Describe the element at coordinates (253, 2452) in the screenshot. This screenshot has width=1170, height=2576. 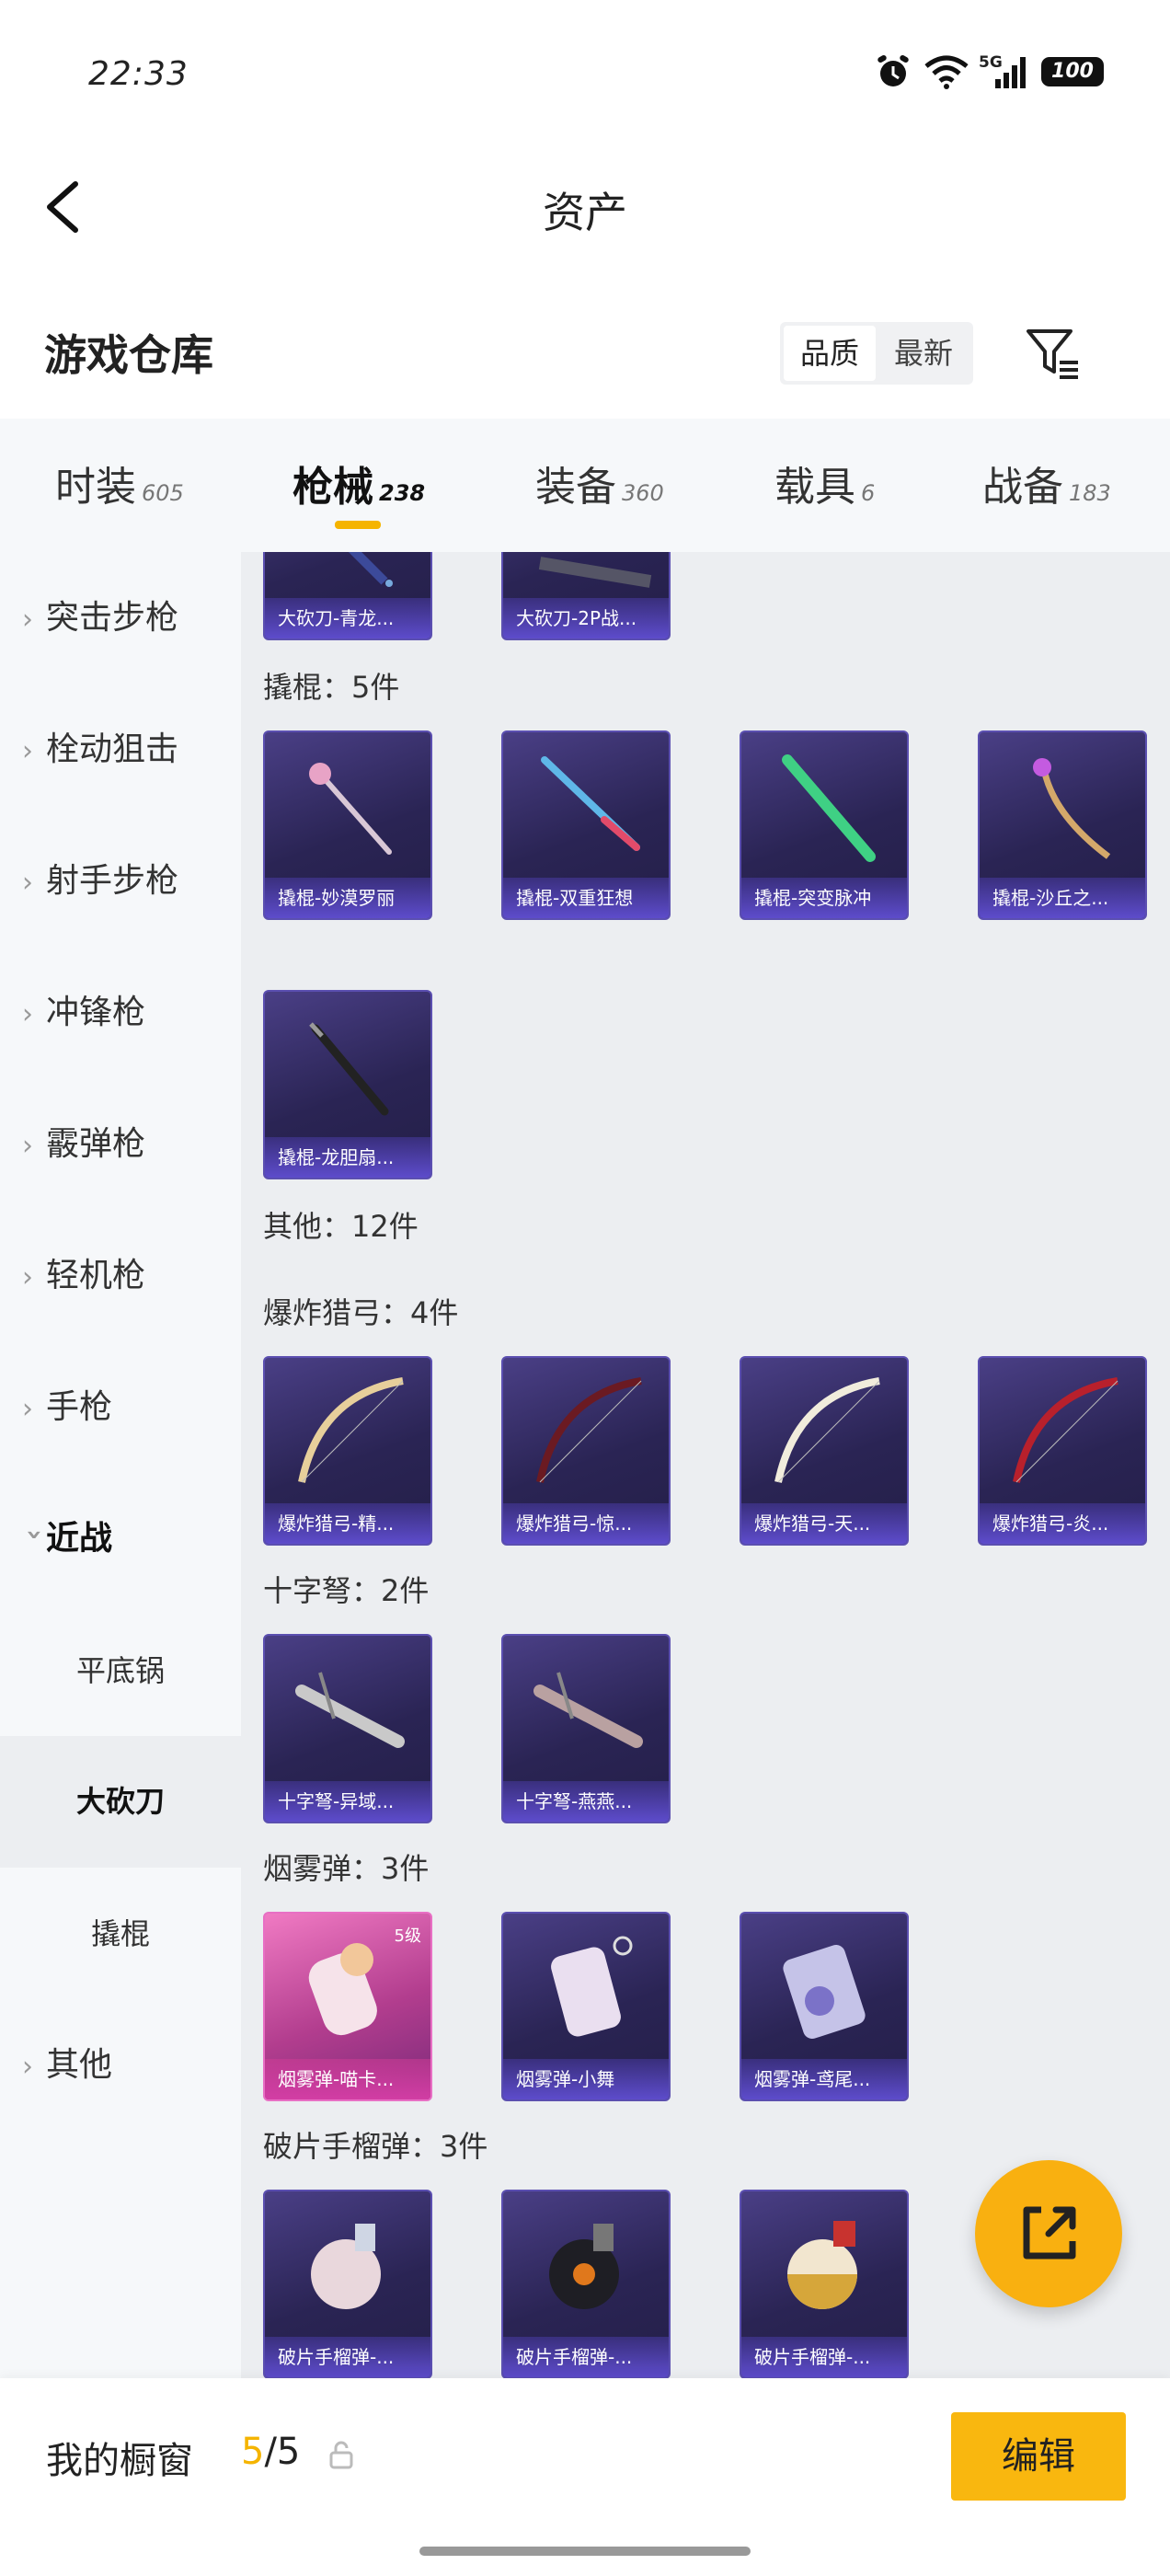
I see `showcase-count-current: 5` at that location.